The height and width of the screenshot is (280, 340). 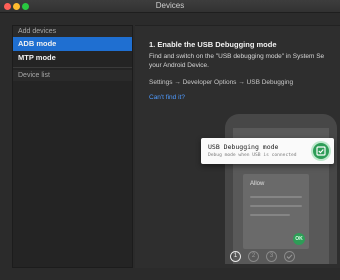 I want to click on sidebar-item-mtp-mode: MTP mode, so click(x=72, y=58).